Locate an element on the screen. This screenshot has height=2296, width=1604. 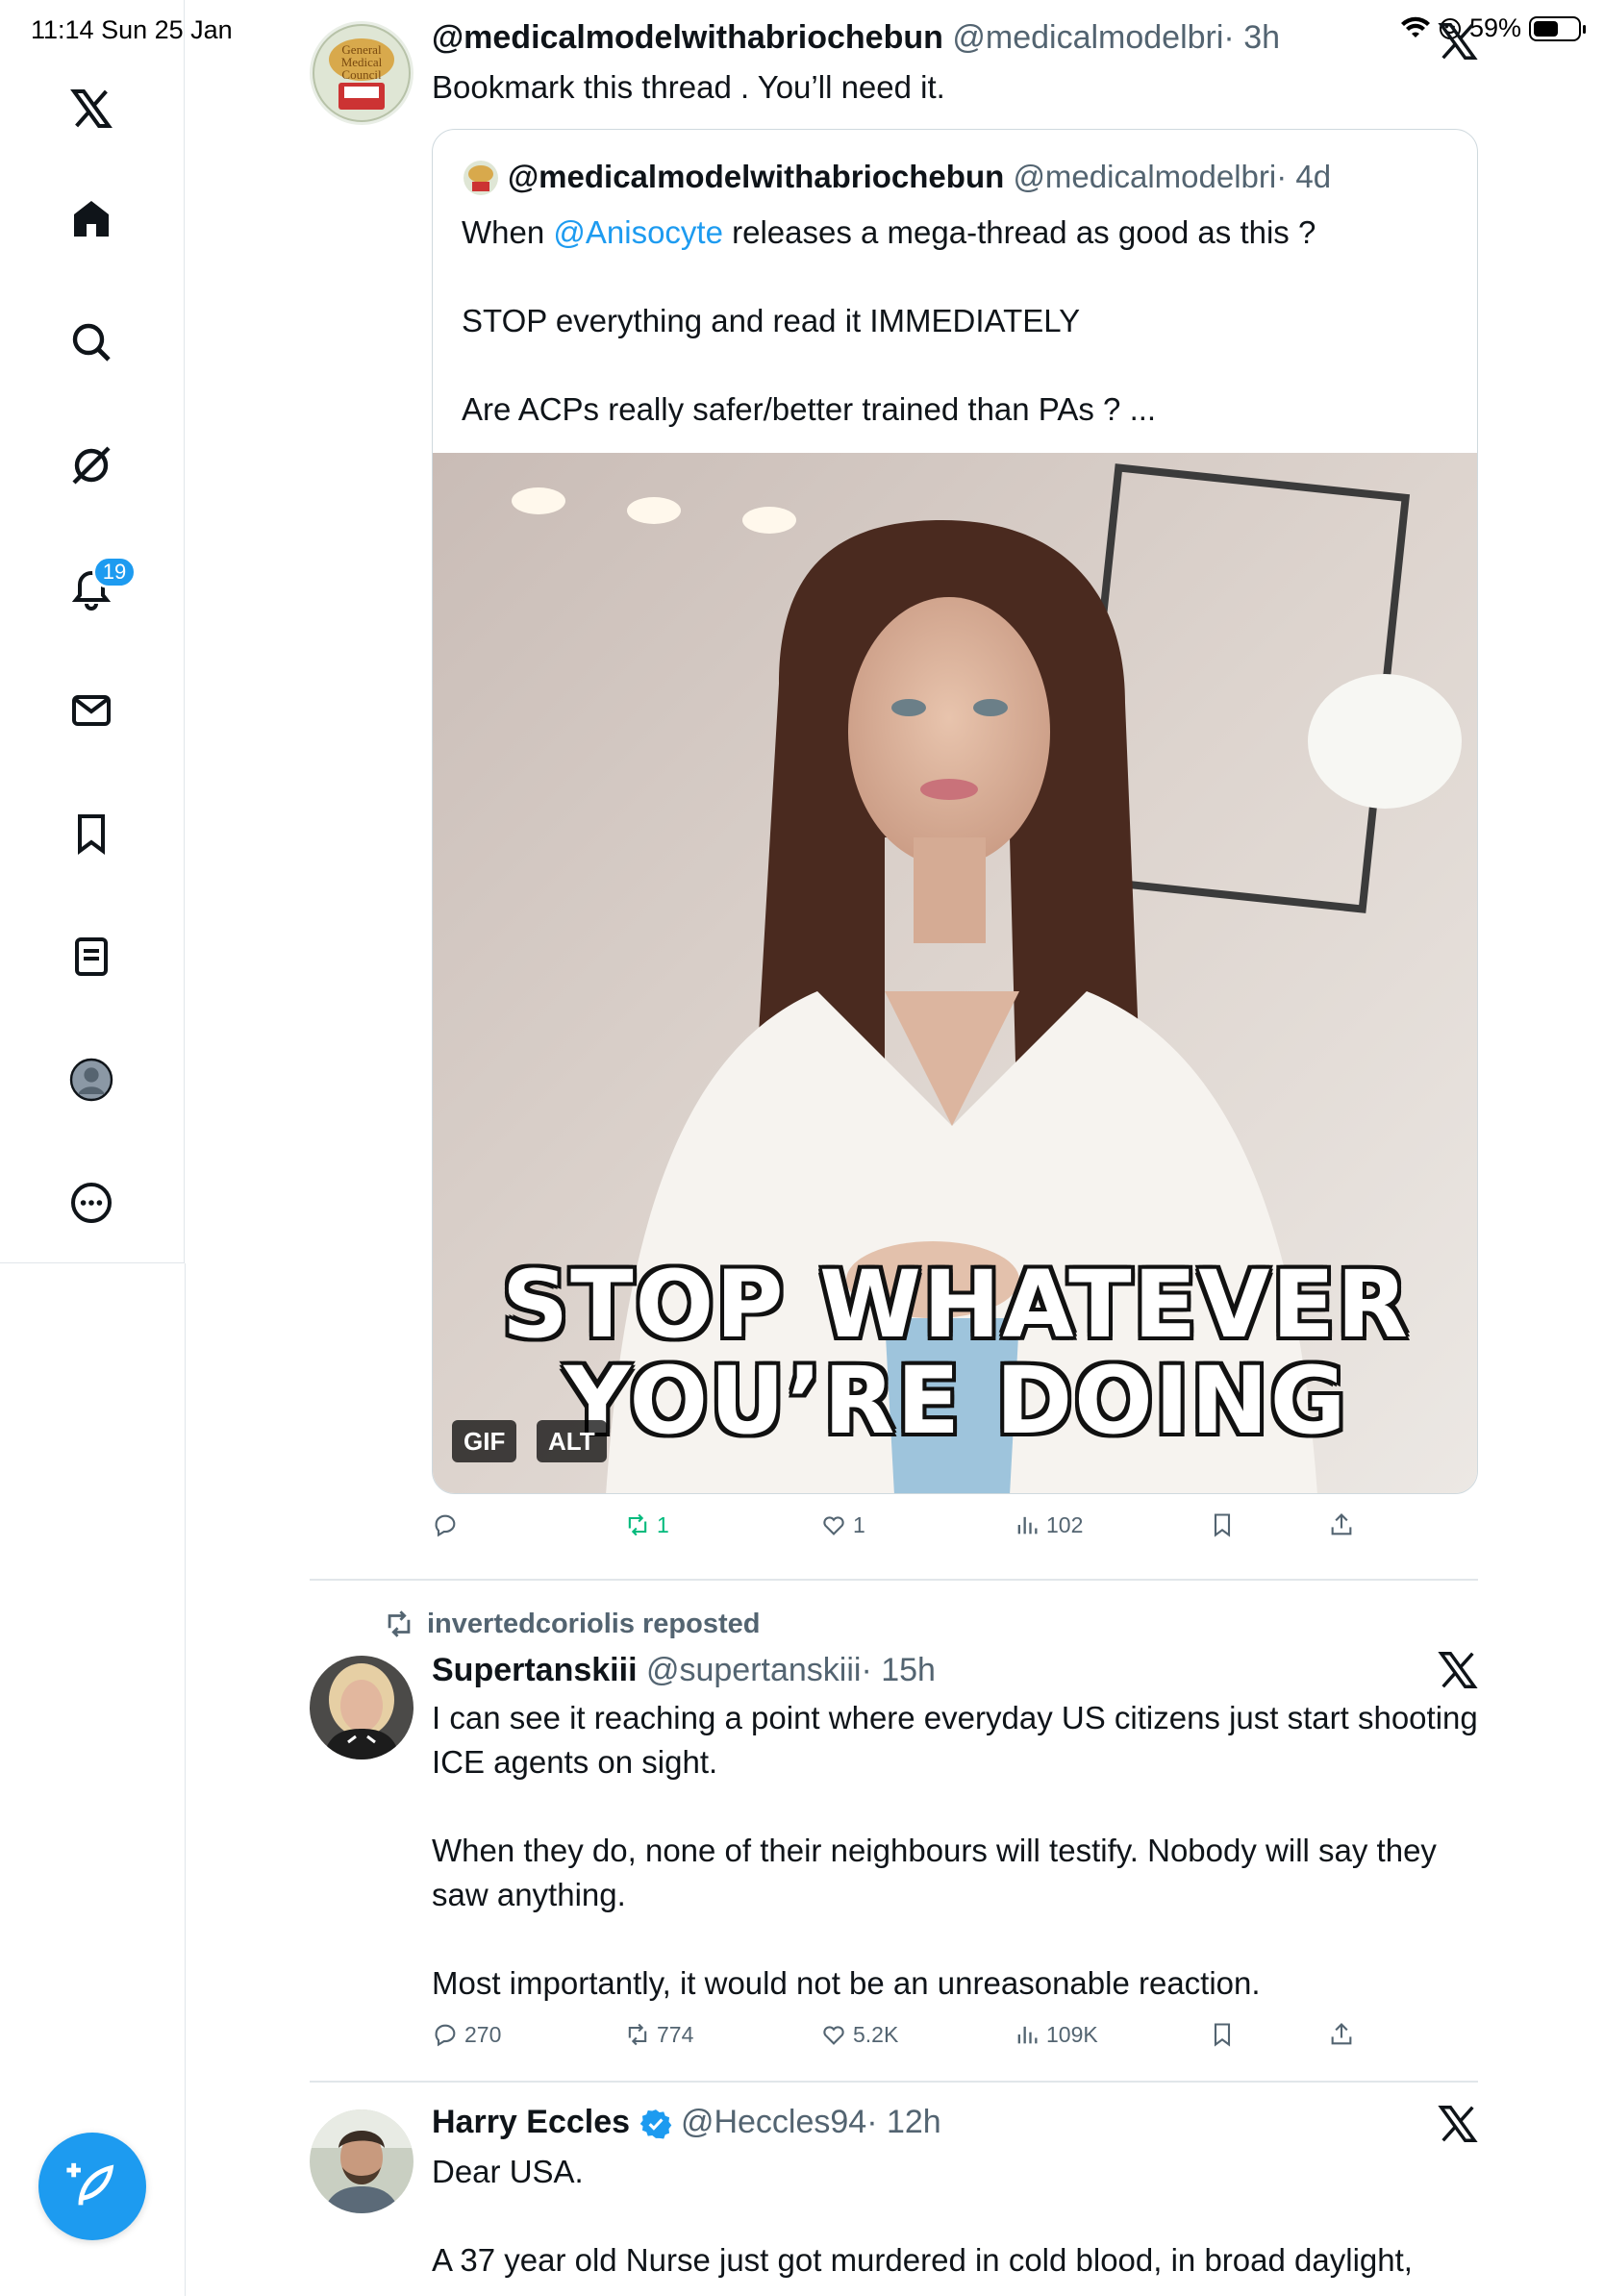
like-button: 1 is located at coordinates (842, 1524).